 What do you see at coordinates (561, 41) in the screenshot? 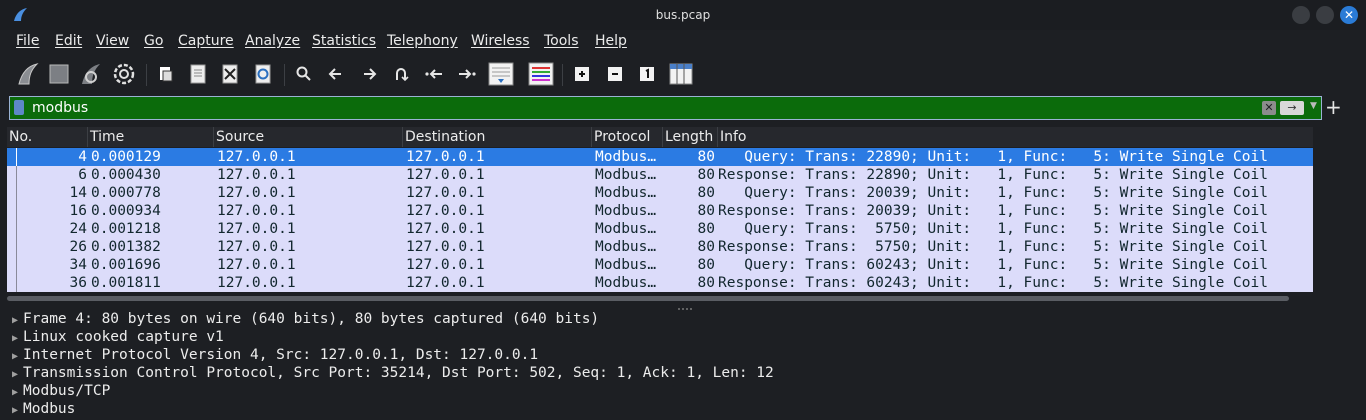
I see `menu-tools: Tools` at bounding box center [561, 41].